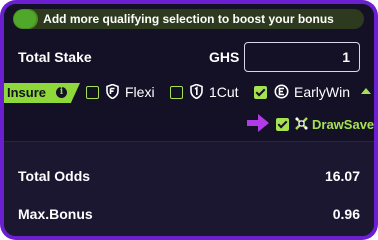 This screenshot has width=378, height=240. Describe the element at coordinates (140, 92) in the screenshot. I see `flexi-label: Flexi` at that location.